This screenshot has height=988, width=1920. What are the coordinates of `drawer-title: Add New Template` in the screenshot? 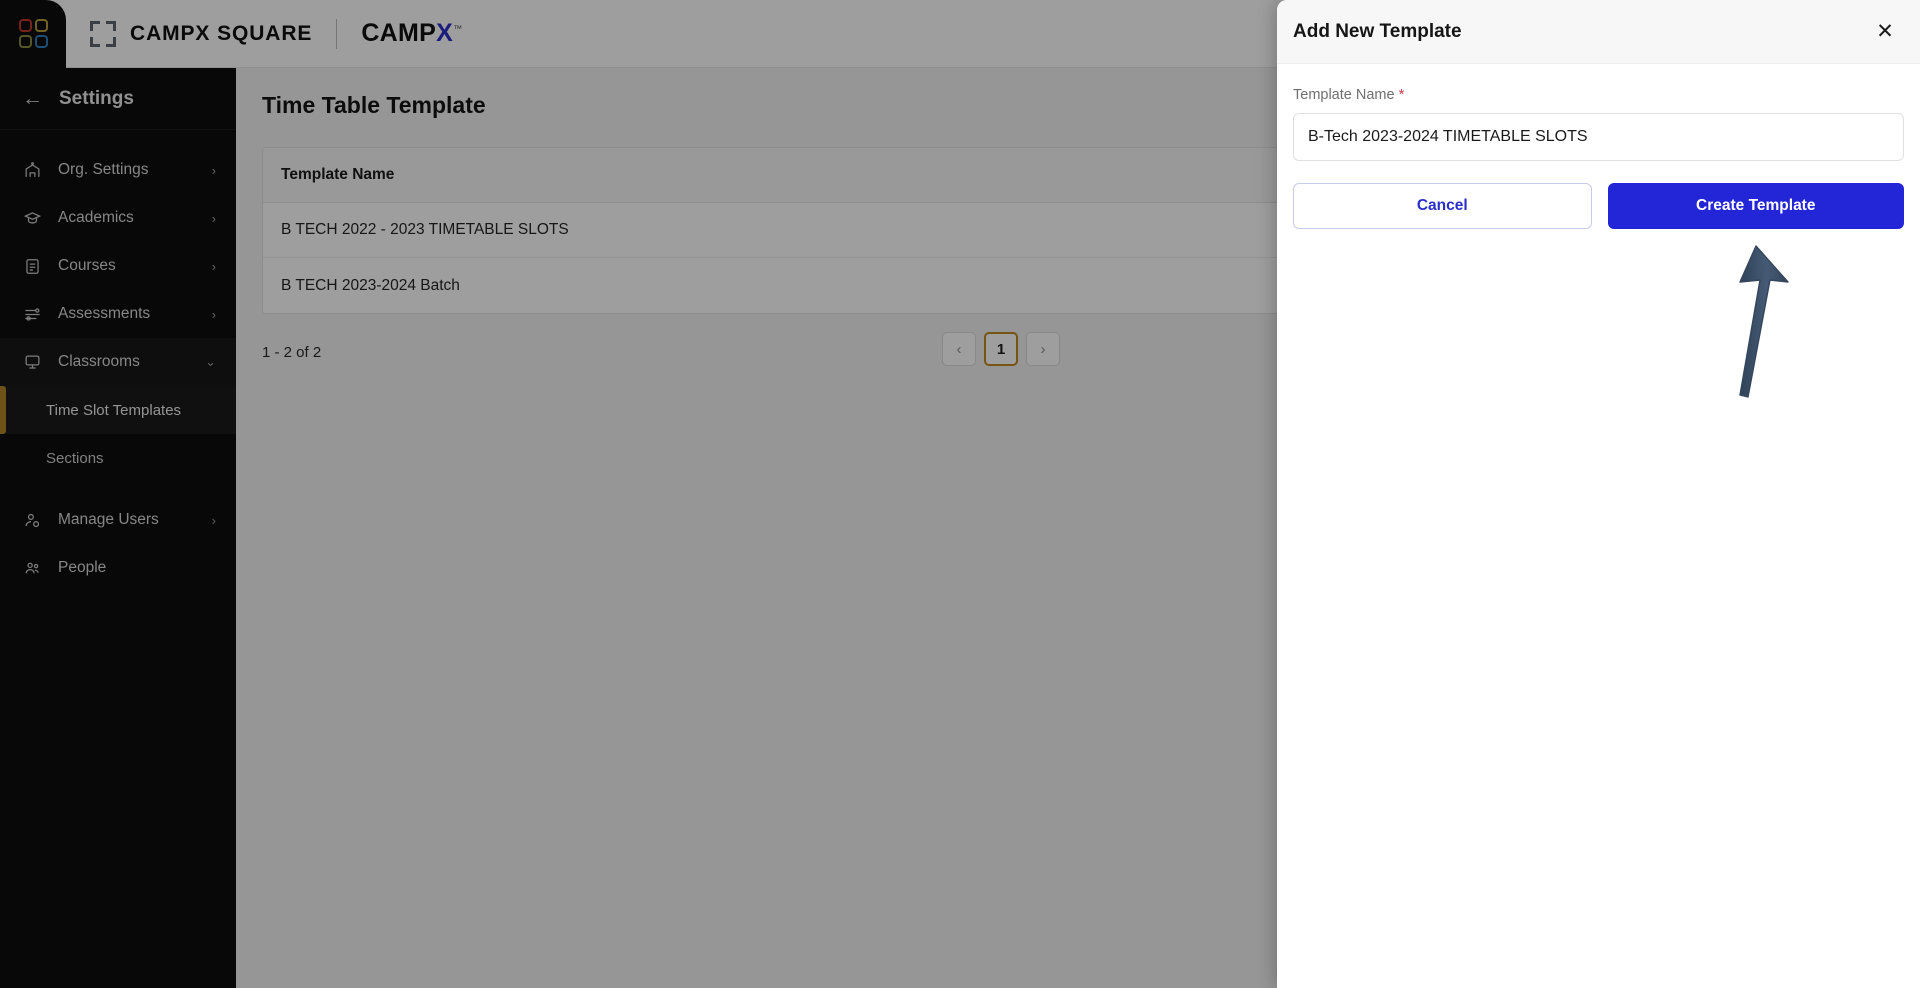 It's located at (1377, 31).